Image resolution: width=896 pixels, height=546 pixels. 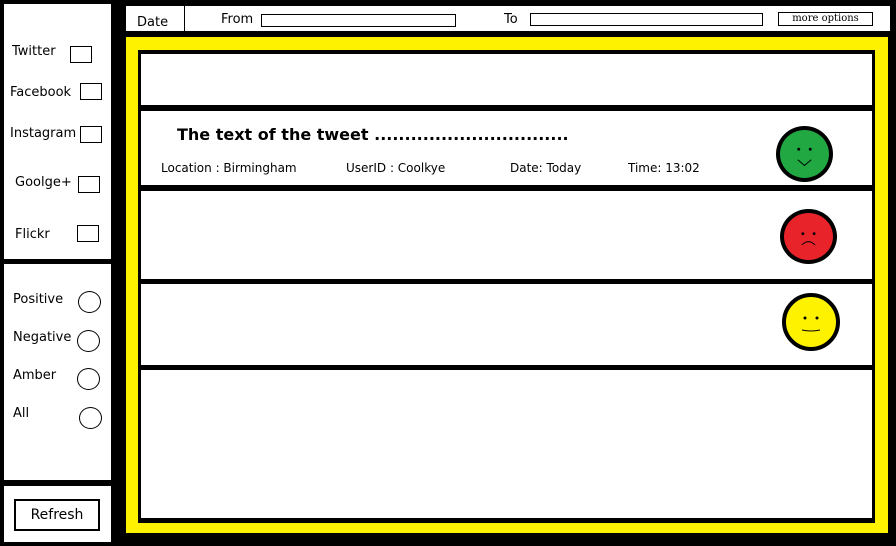 What do you see at coordinates (237, 19) in the screenshot?
I see `from-label: From` at bounding box center [237, 19].